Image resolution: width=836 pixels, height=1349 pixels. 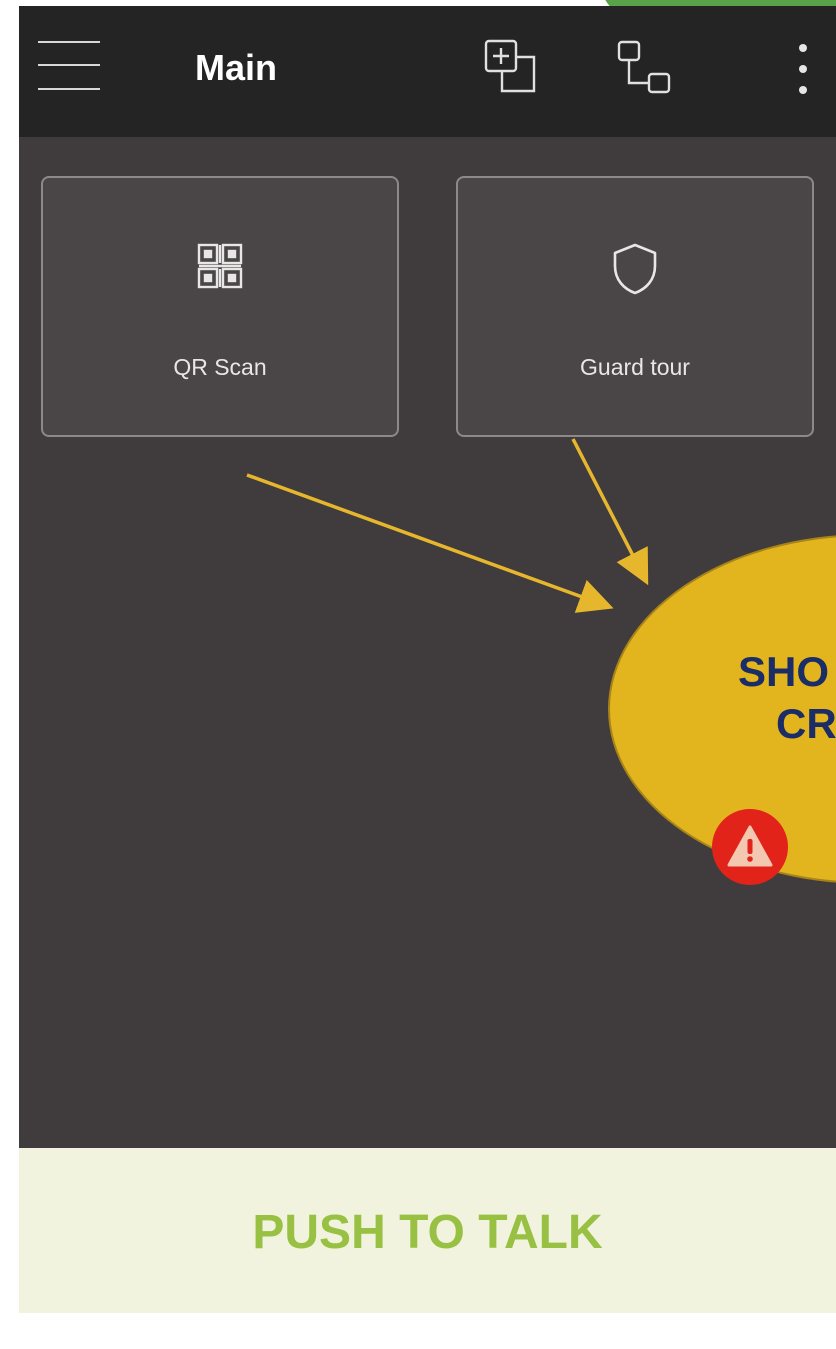 I want to click on add-window-icon, so click(x=511, y=66).